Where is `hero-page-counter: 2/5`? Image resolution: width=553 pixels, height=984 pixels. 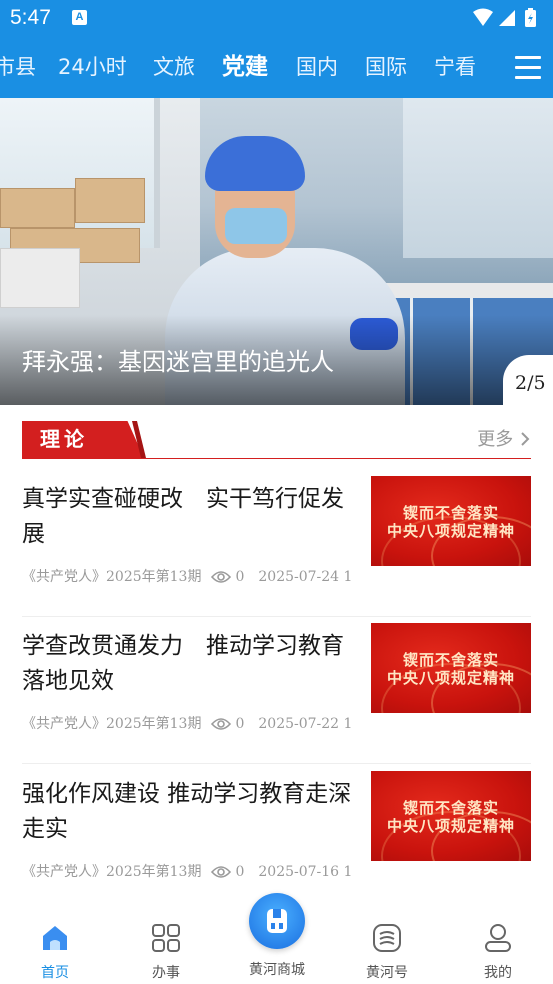 hero-page-counter: 2/5 is located at coordinates (528, 381).